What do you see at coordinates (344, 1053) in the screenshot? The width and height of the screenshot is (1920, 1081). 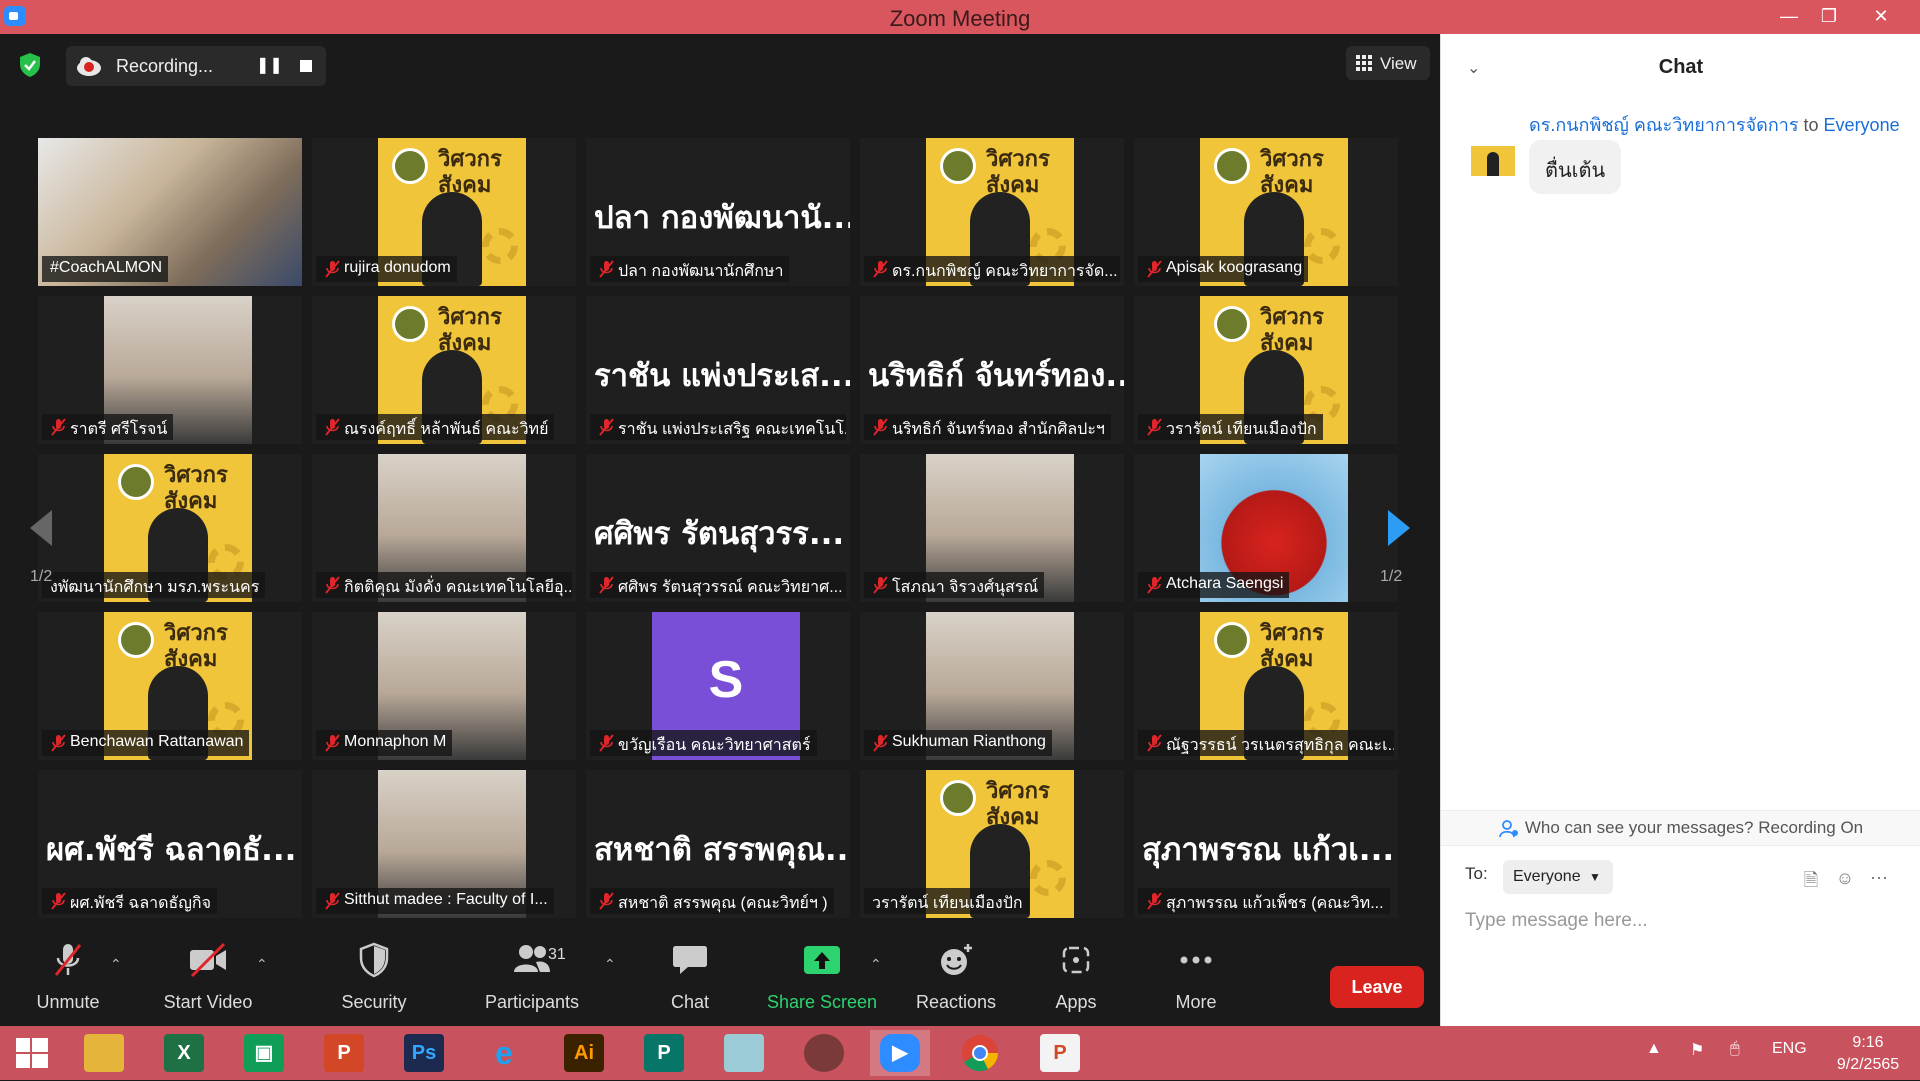 I see `taskbar-powerpoint: P` at bounding box center [344, 1053].